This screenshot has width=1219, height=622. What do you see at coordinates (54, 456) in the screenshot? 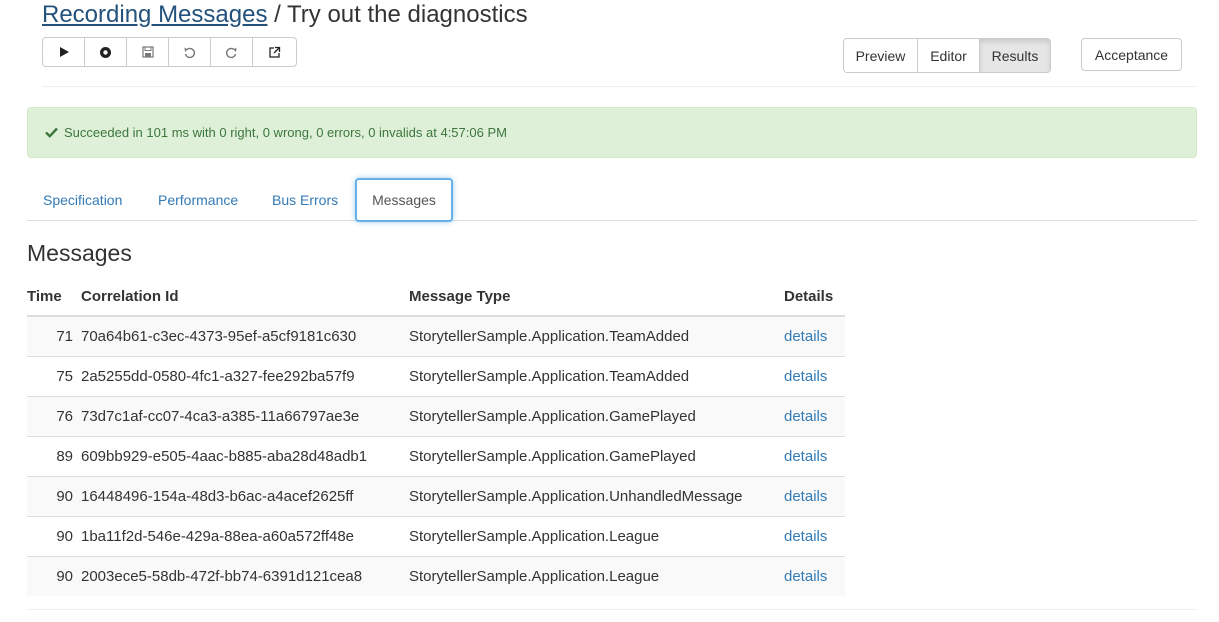
I see `time-cell: 89` at bounding box center [54, 456].